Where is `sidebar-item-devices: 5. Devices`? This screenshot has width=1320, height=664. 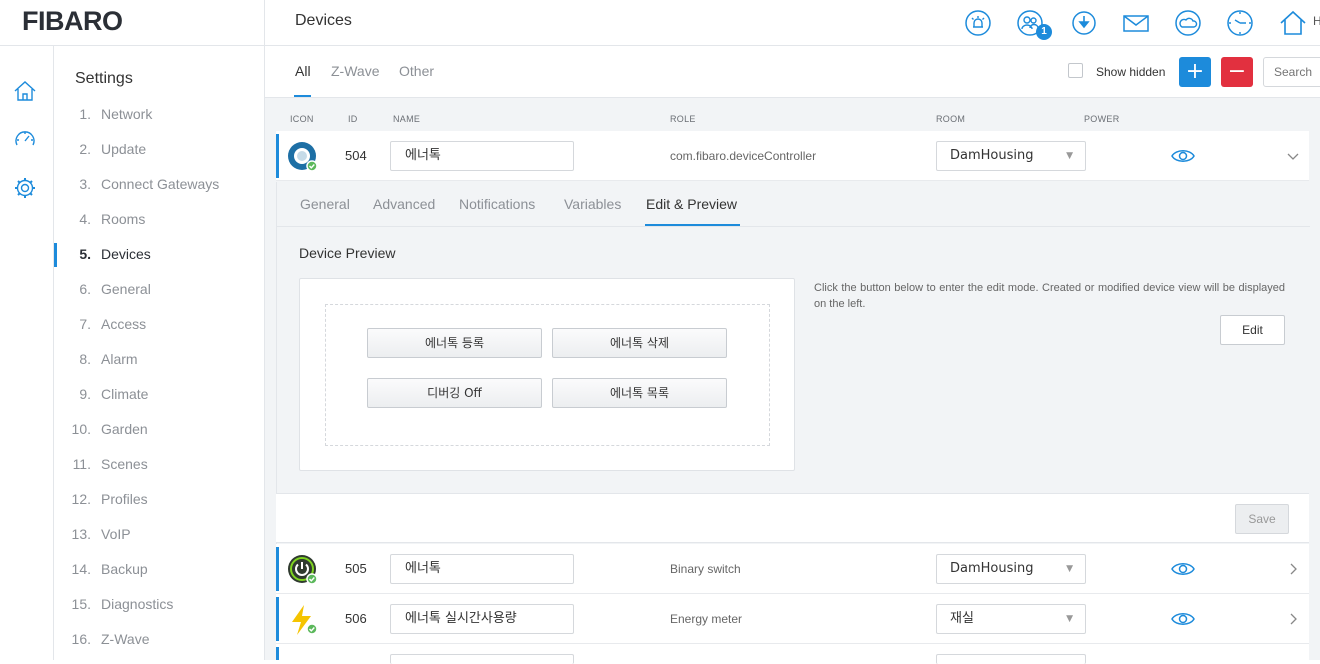
sidebar-item-devices: 5. Devices is located at coordinates (159, 255).